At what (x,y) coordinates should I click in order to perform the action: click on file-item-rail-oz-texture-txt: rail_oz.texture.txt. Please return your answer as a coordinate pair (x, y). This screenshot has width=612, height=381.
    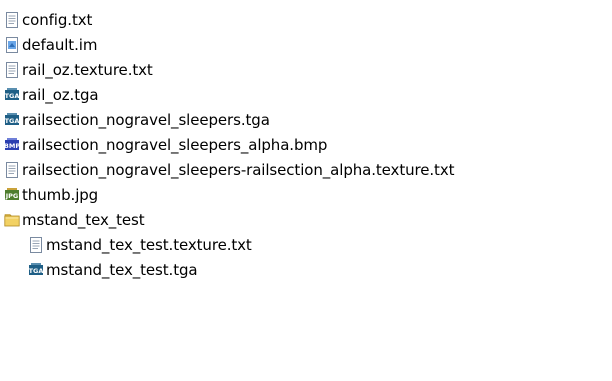
    Looking at the image, I should click on (78, 70).